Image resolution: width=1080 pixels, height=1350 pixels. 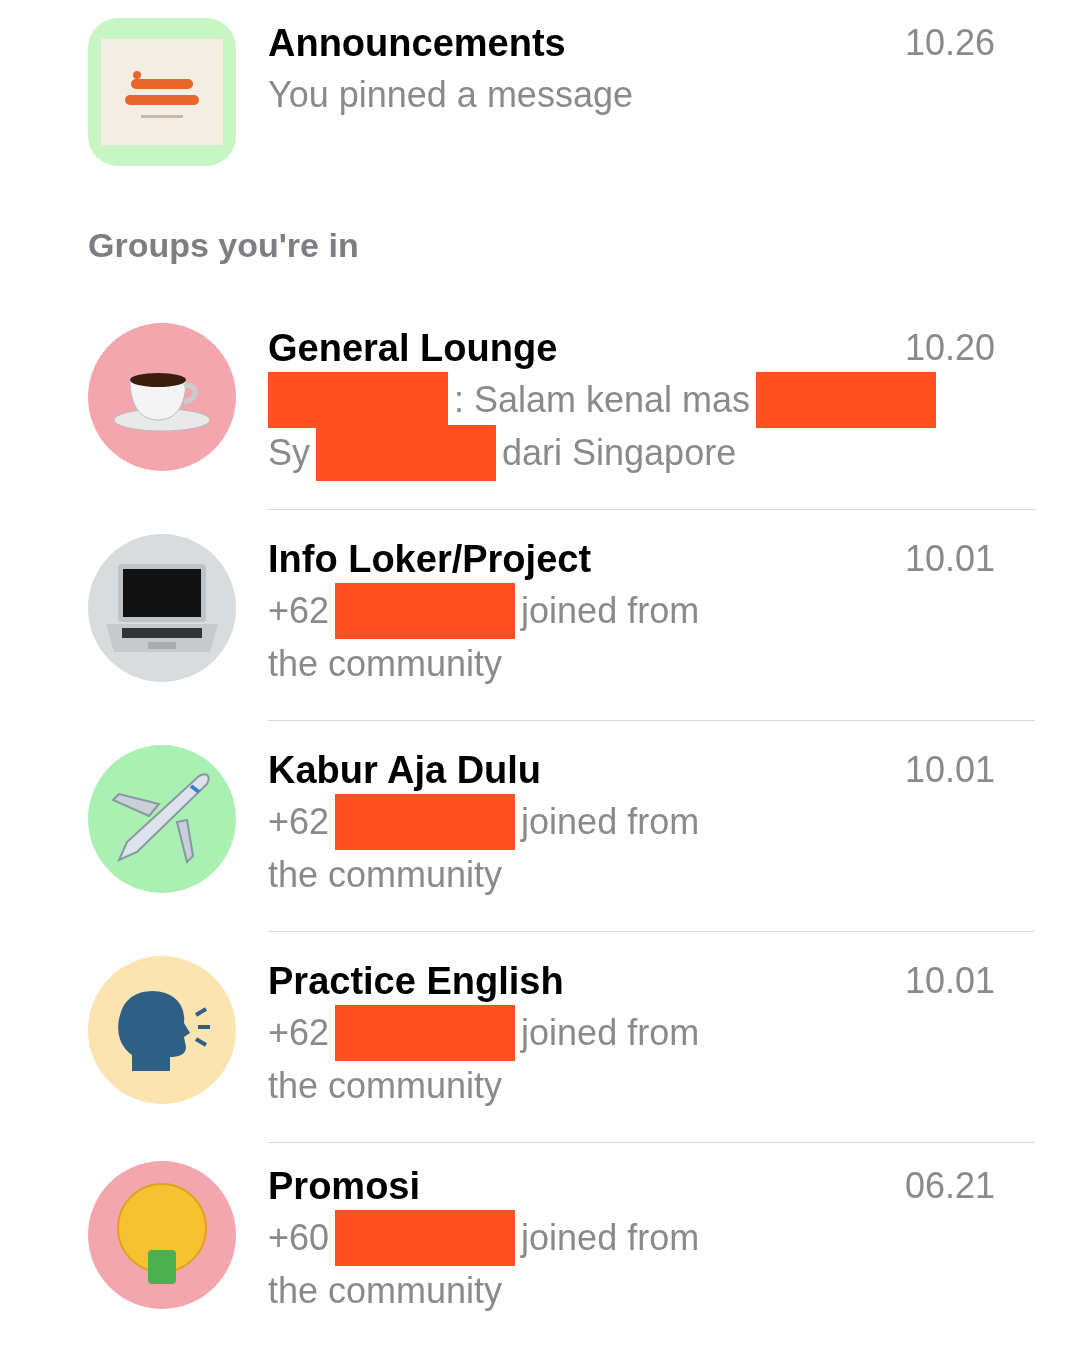 I want to click on chat-name: Announcements, so click(x=417, y=43).